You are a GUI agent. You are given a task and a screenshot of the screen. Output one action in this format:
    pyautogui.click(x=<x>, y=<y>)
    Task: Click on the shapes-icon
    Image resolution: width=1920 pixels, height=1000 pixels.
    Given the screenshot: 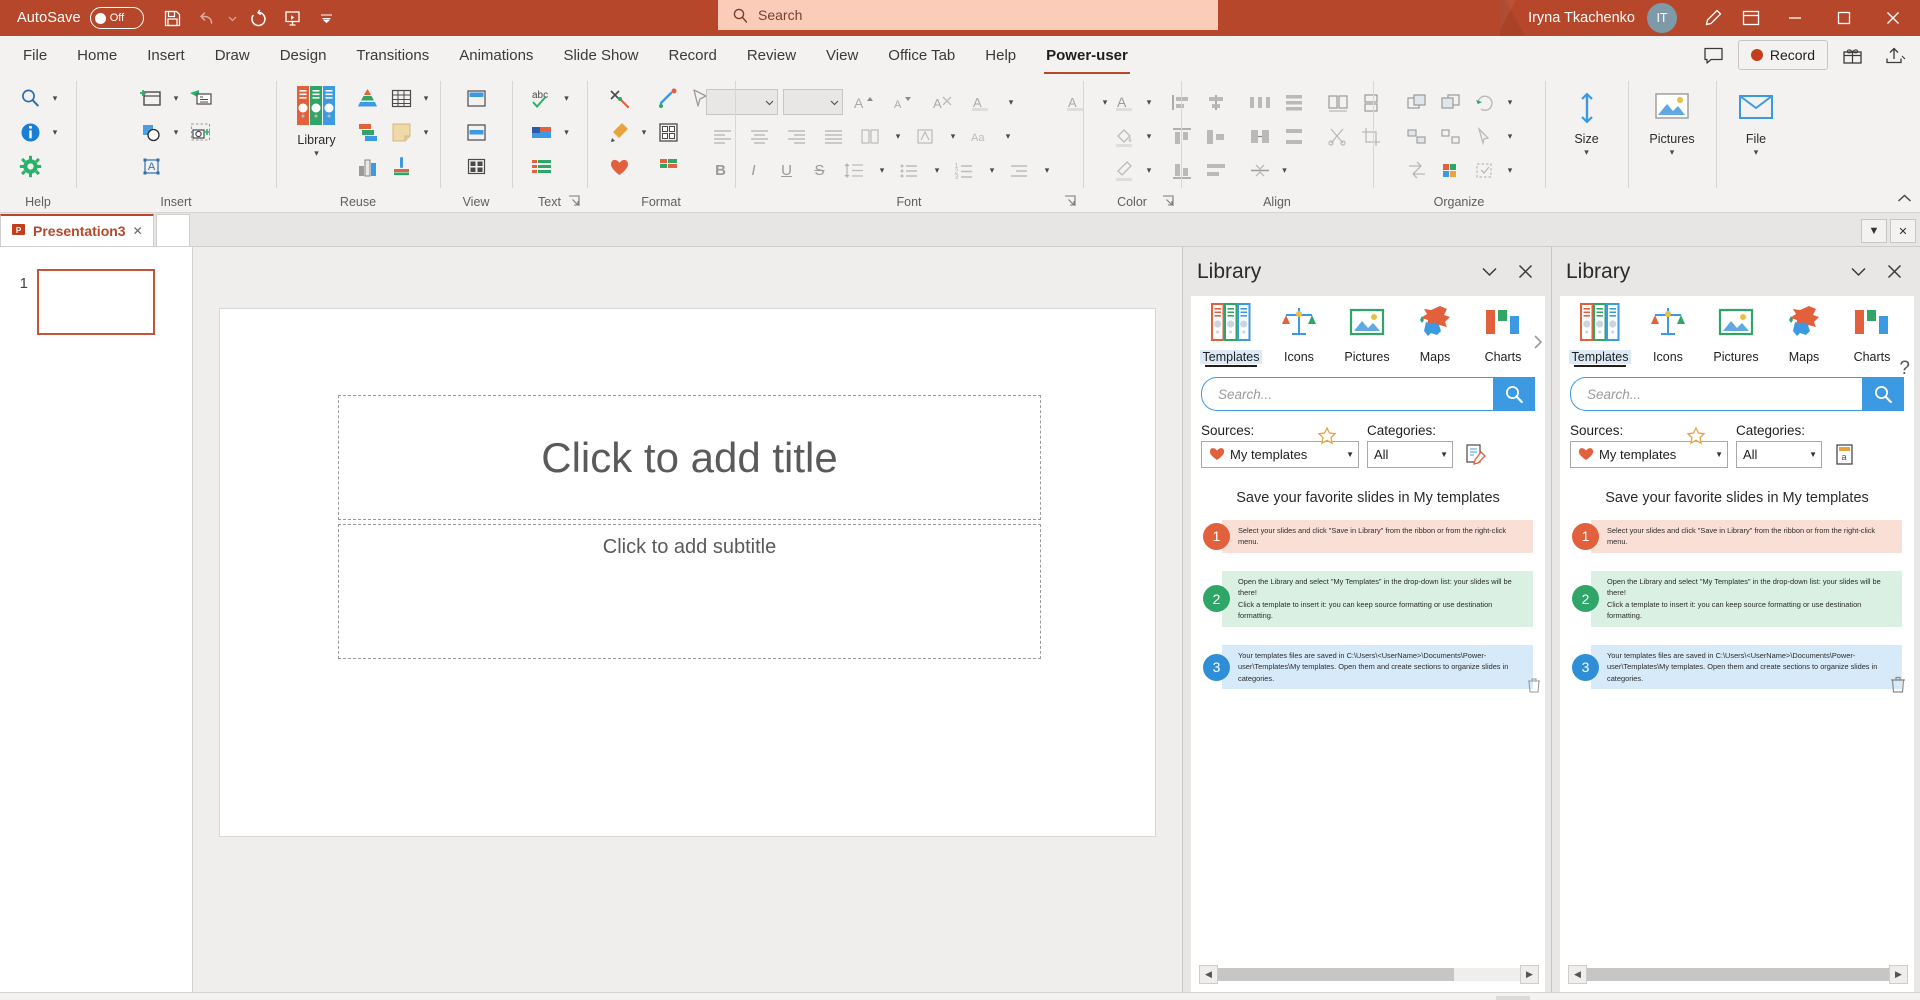 What is the action you would take?
    pyautogui.click(x=152, y=132)
    